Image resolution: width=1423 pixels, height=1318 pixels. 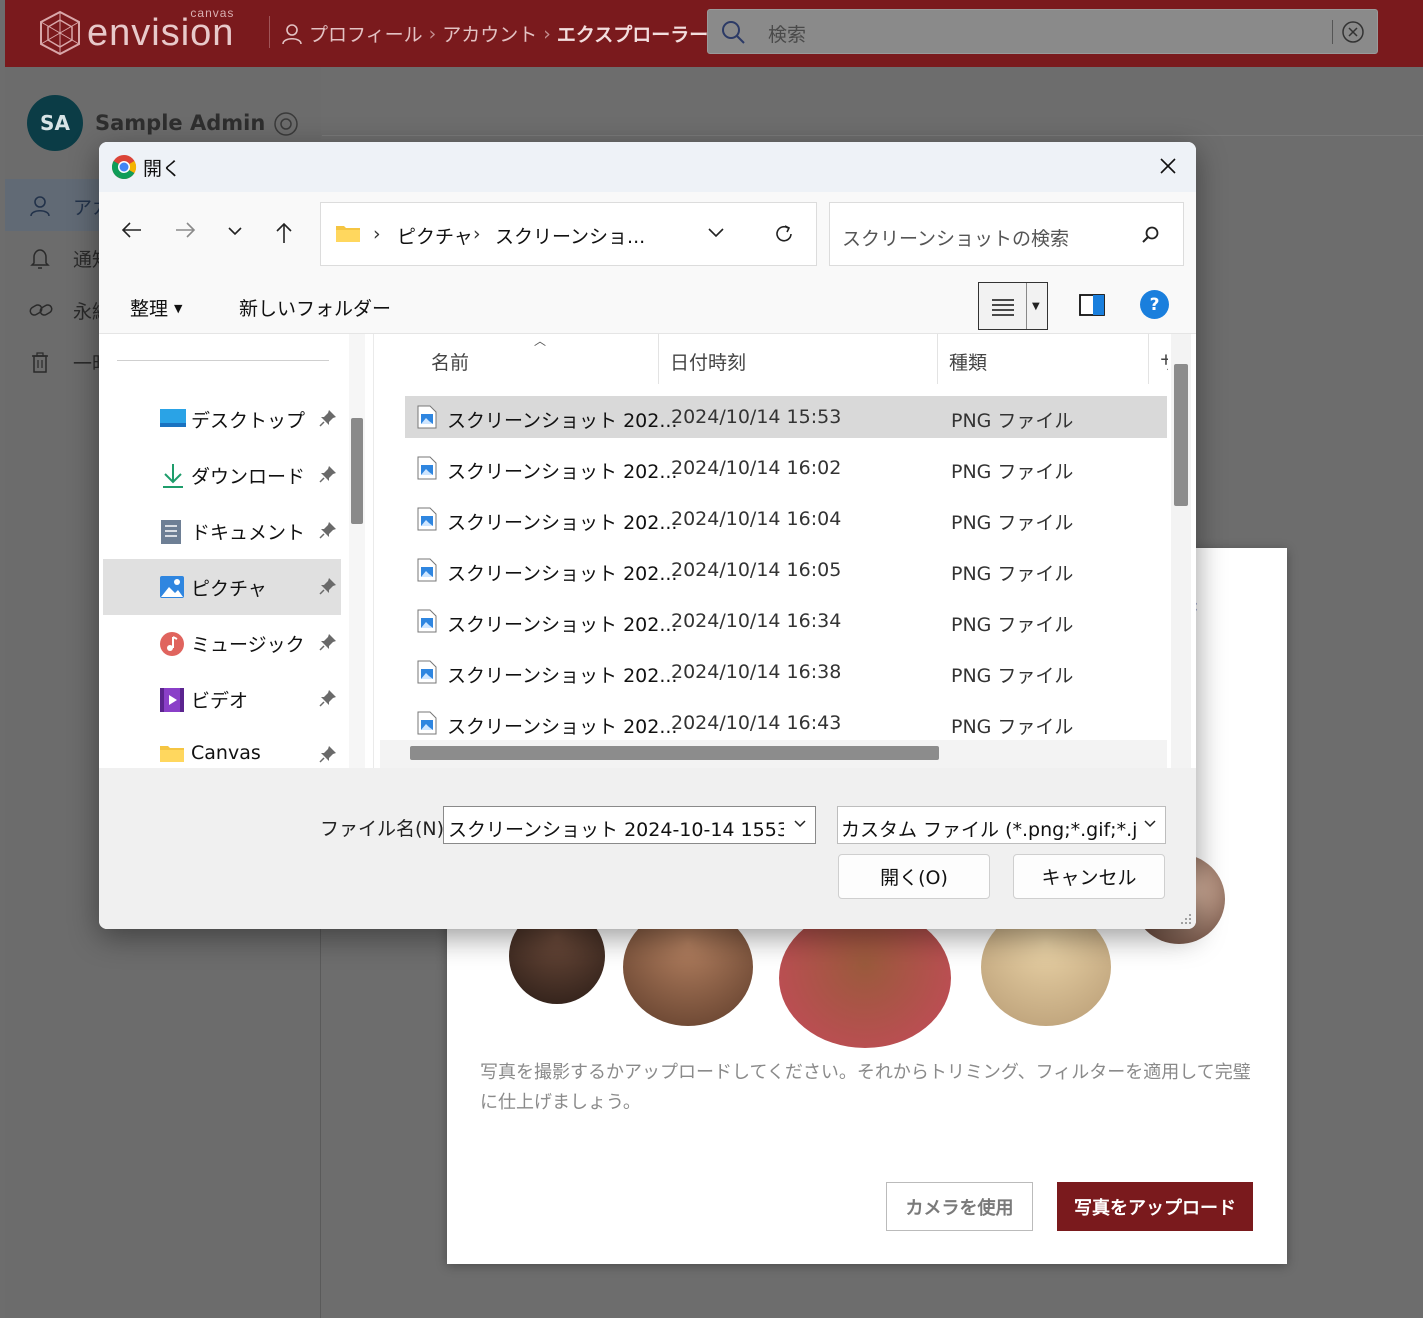 I want to click on breadcrumb-profile: プロフィール, so click(x=366, y=33).